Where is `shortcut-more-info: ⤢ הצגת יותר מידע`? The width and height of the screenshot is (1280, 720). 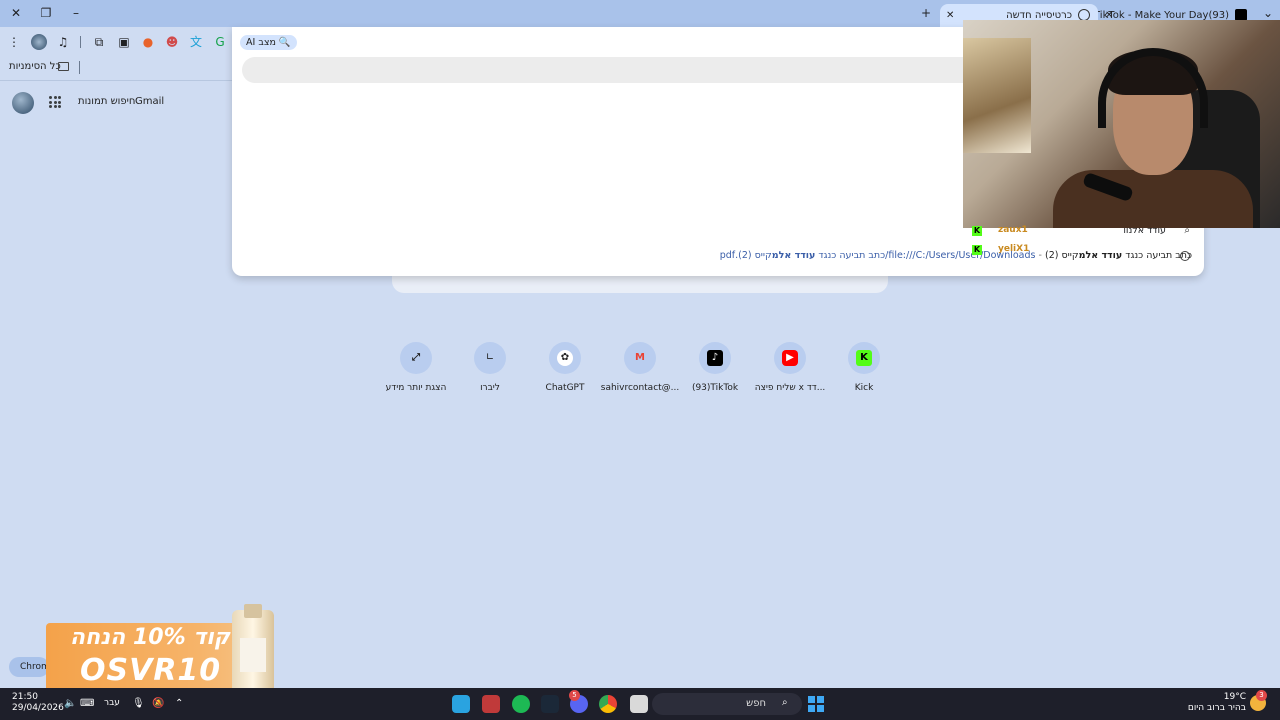
shortcut-more-info: ⤢ הצגת יותר מידע is located at coordinates (416, 367).